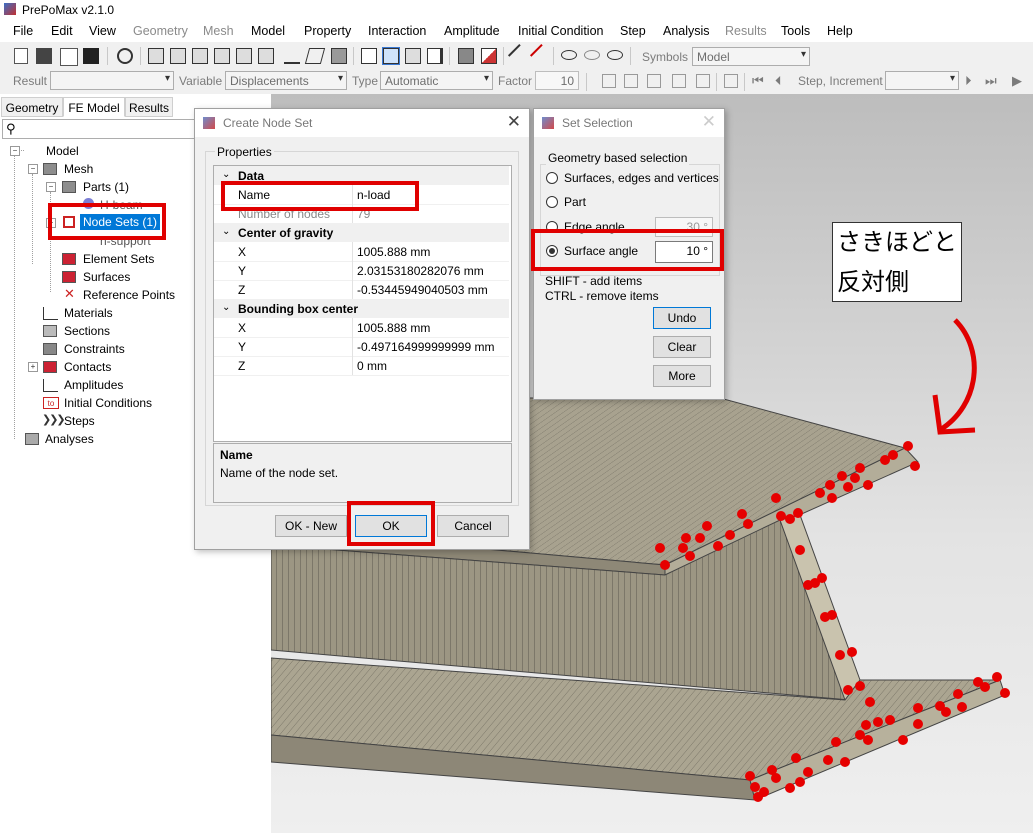 Image resolution: width=1033 pixels, height=833 pixels. Describe the element at coordinates (394, 328) in the screenshot. I see `bbox-x-value: 1005.888 mm` at that location.